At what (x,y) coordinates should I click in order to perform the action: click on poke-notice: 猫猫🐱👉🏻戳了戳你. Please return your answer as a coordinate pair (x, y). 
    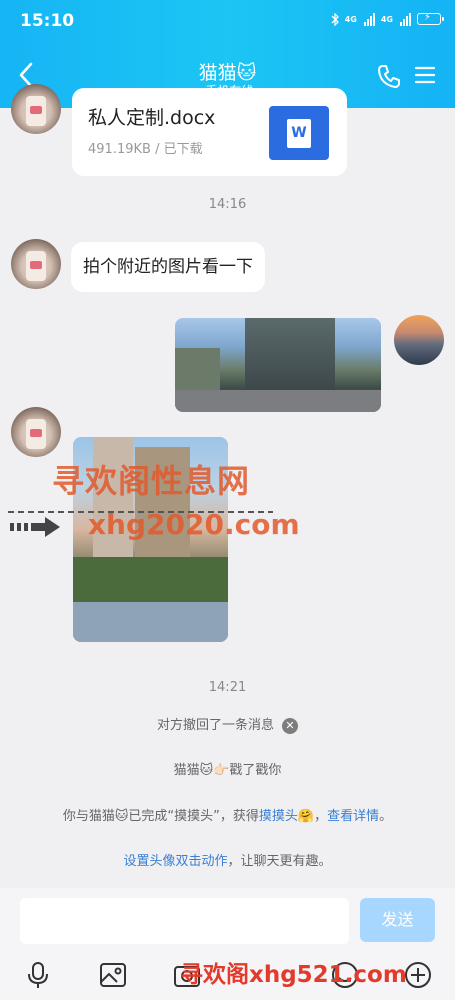
    Looking at the image, I should click on (227, 770).